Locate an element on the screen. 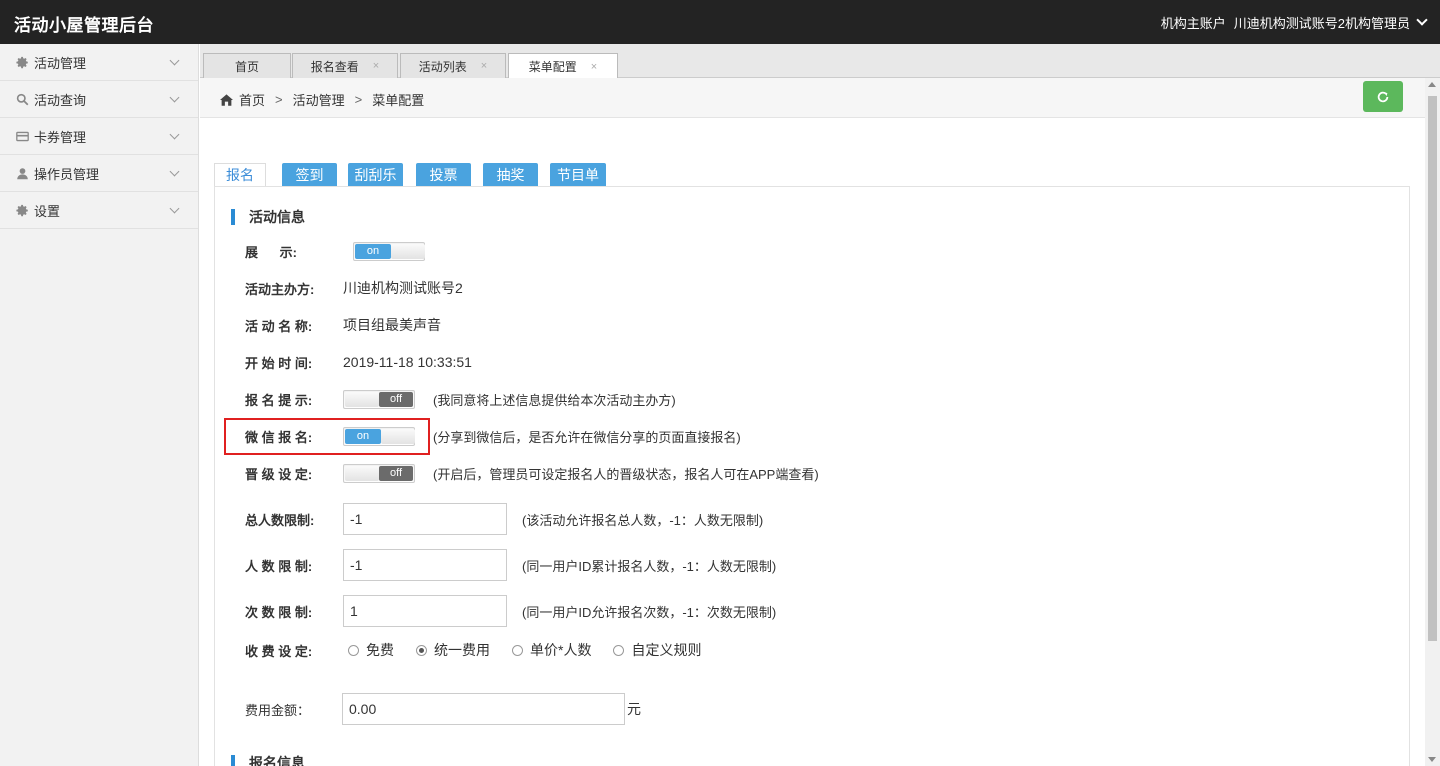  total-limit-input is located at coordinates (425, 519).